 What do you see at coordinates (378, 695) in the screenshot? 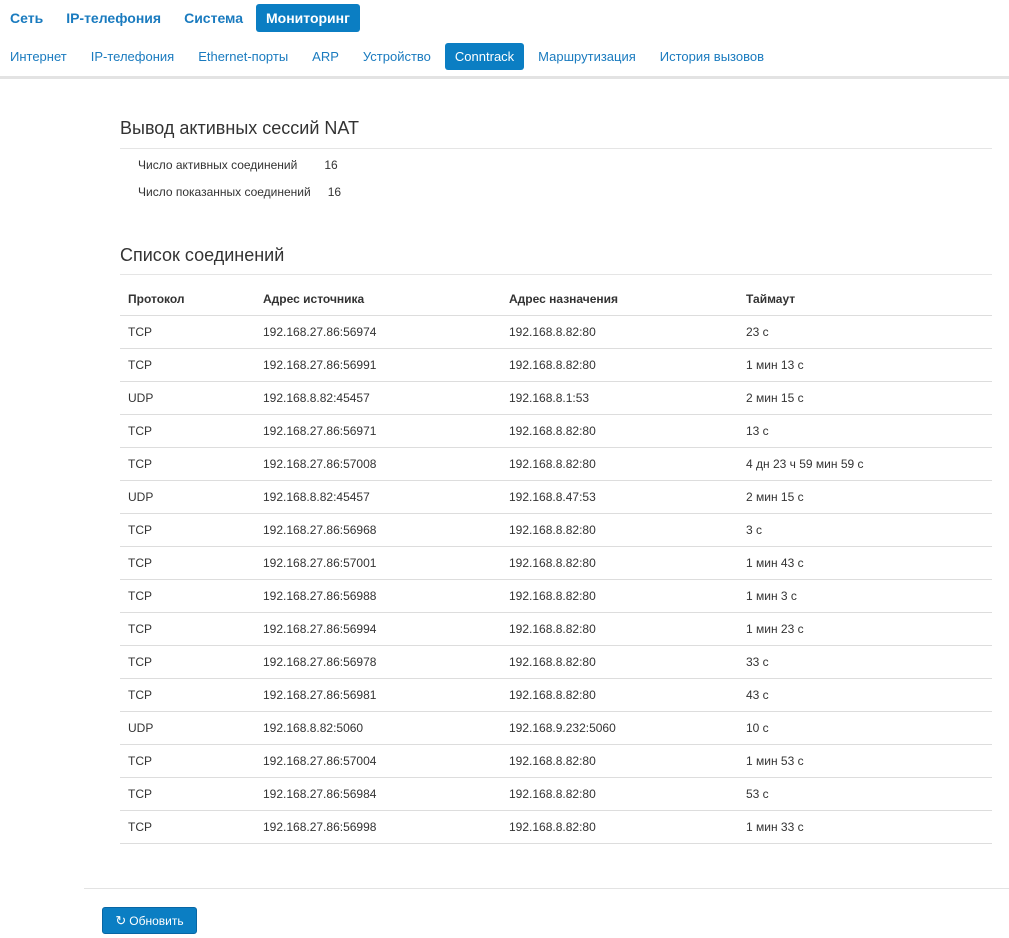
I see `source-address-cell: 192.168.27.86:56981` at bounding box center [378, 695].